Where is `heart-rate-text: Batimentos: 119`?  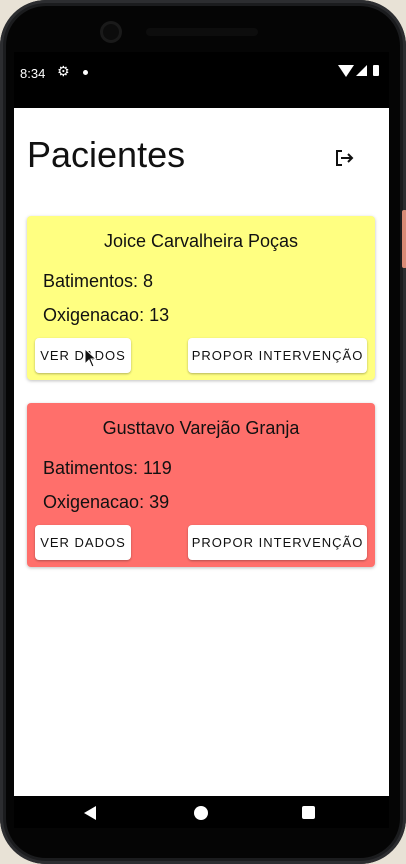 heart-rate-text: Batimentos: 119 is located at coordinates (107, 468).